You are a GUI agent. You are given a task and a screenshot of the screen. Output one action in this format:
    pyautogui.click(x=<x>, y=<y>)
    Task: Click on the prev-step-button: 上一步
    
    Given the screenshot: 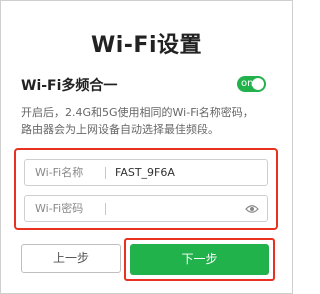 What is the action you would take?
    pyautogui.click(x=71, y=258)
    